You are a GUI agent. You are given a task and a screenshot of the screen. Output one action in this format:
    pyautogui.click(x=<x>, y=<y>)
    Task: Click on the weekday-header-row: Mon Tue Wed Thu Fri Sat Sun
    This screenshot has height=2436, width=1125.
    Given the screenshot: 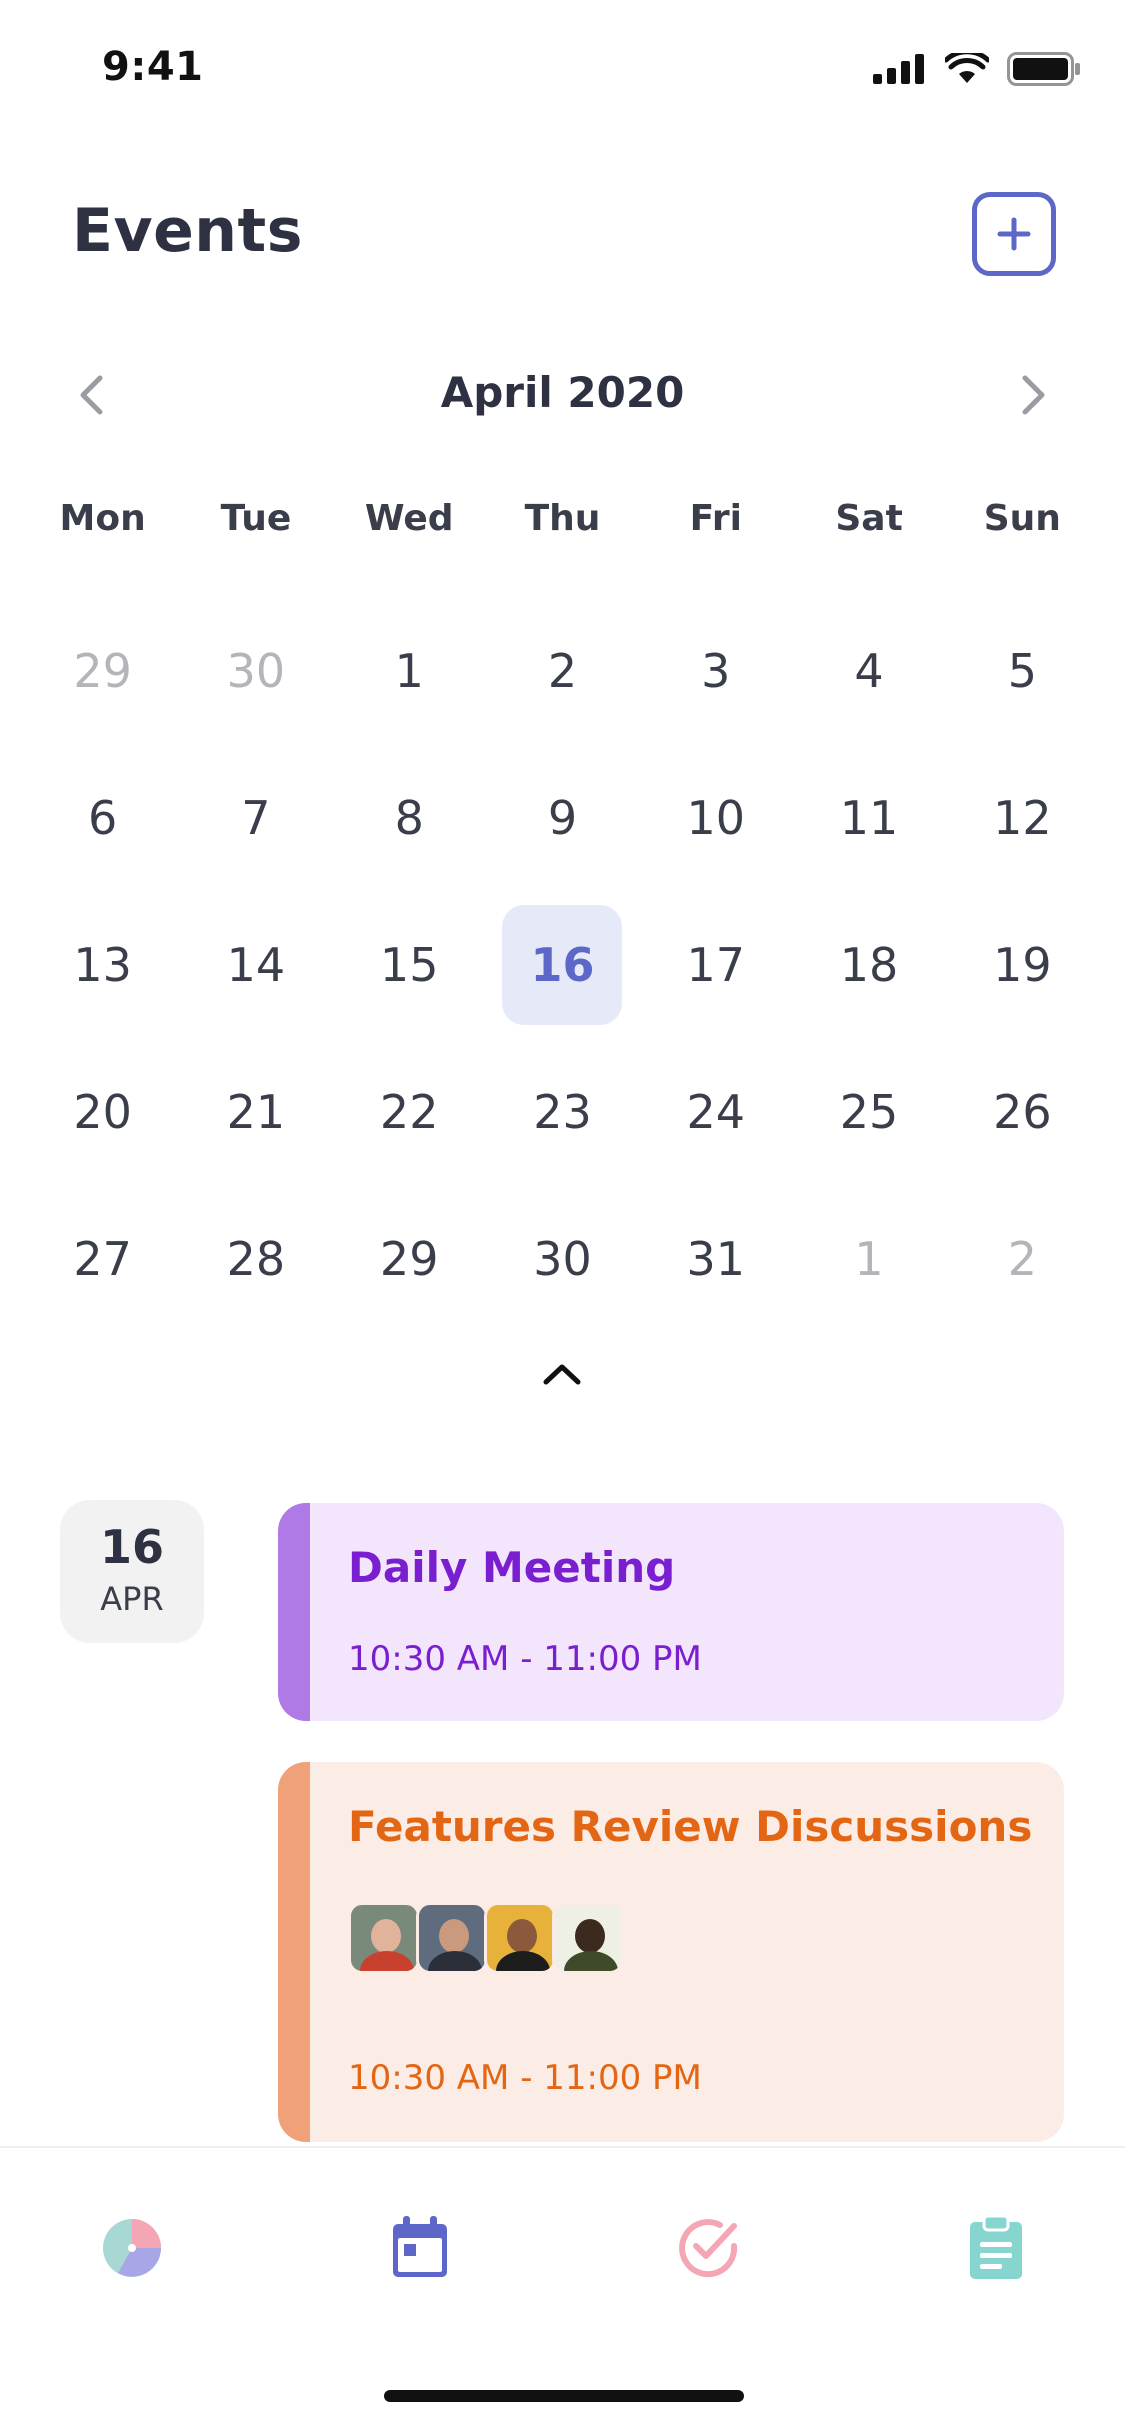 What is the action you would take?
    pyautogui.click(x=562, y=518)
    